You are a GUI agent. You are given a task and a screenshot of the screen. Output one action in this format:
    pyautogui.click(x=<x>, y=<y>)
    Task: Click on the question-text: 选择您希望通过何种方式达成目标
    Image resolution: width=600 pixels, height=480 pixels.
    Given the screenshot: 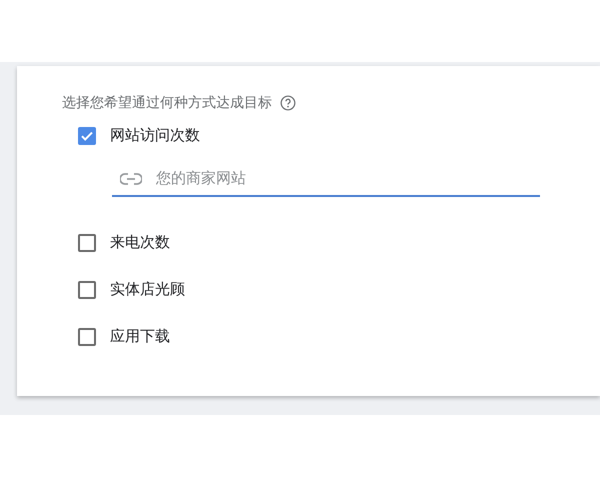 What is the action you would take?
    pyautogui.click(x=167, y=103)
    